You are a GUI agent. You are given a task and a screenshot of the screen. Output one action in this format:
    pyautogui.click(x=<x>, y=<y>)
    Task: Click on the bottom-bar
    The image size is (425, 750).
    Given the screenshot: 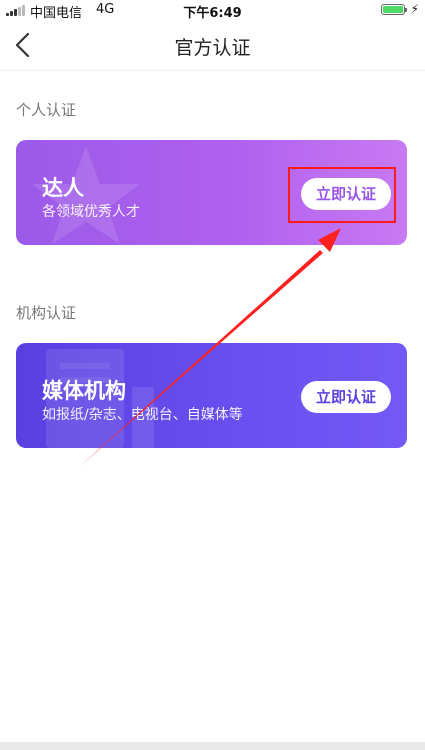 What is the action you would take?
    pyautogui.click(x=212, y=746)
    